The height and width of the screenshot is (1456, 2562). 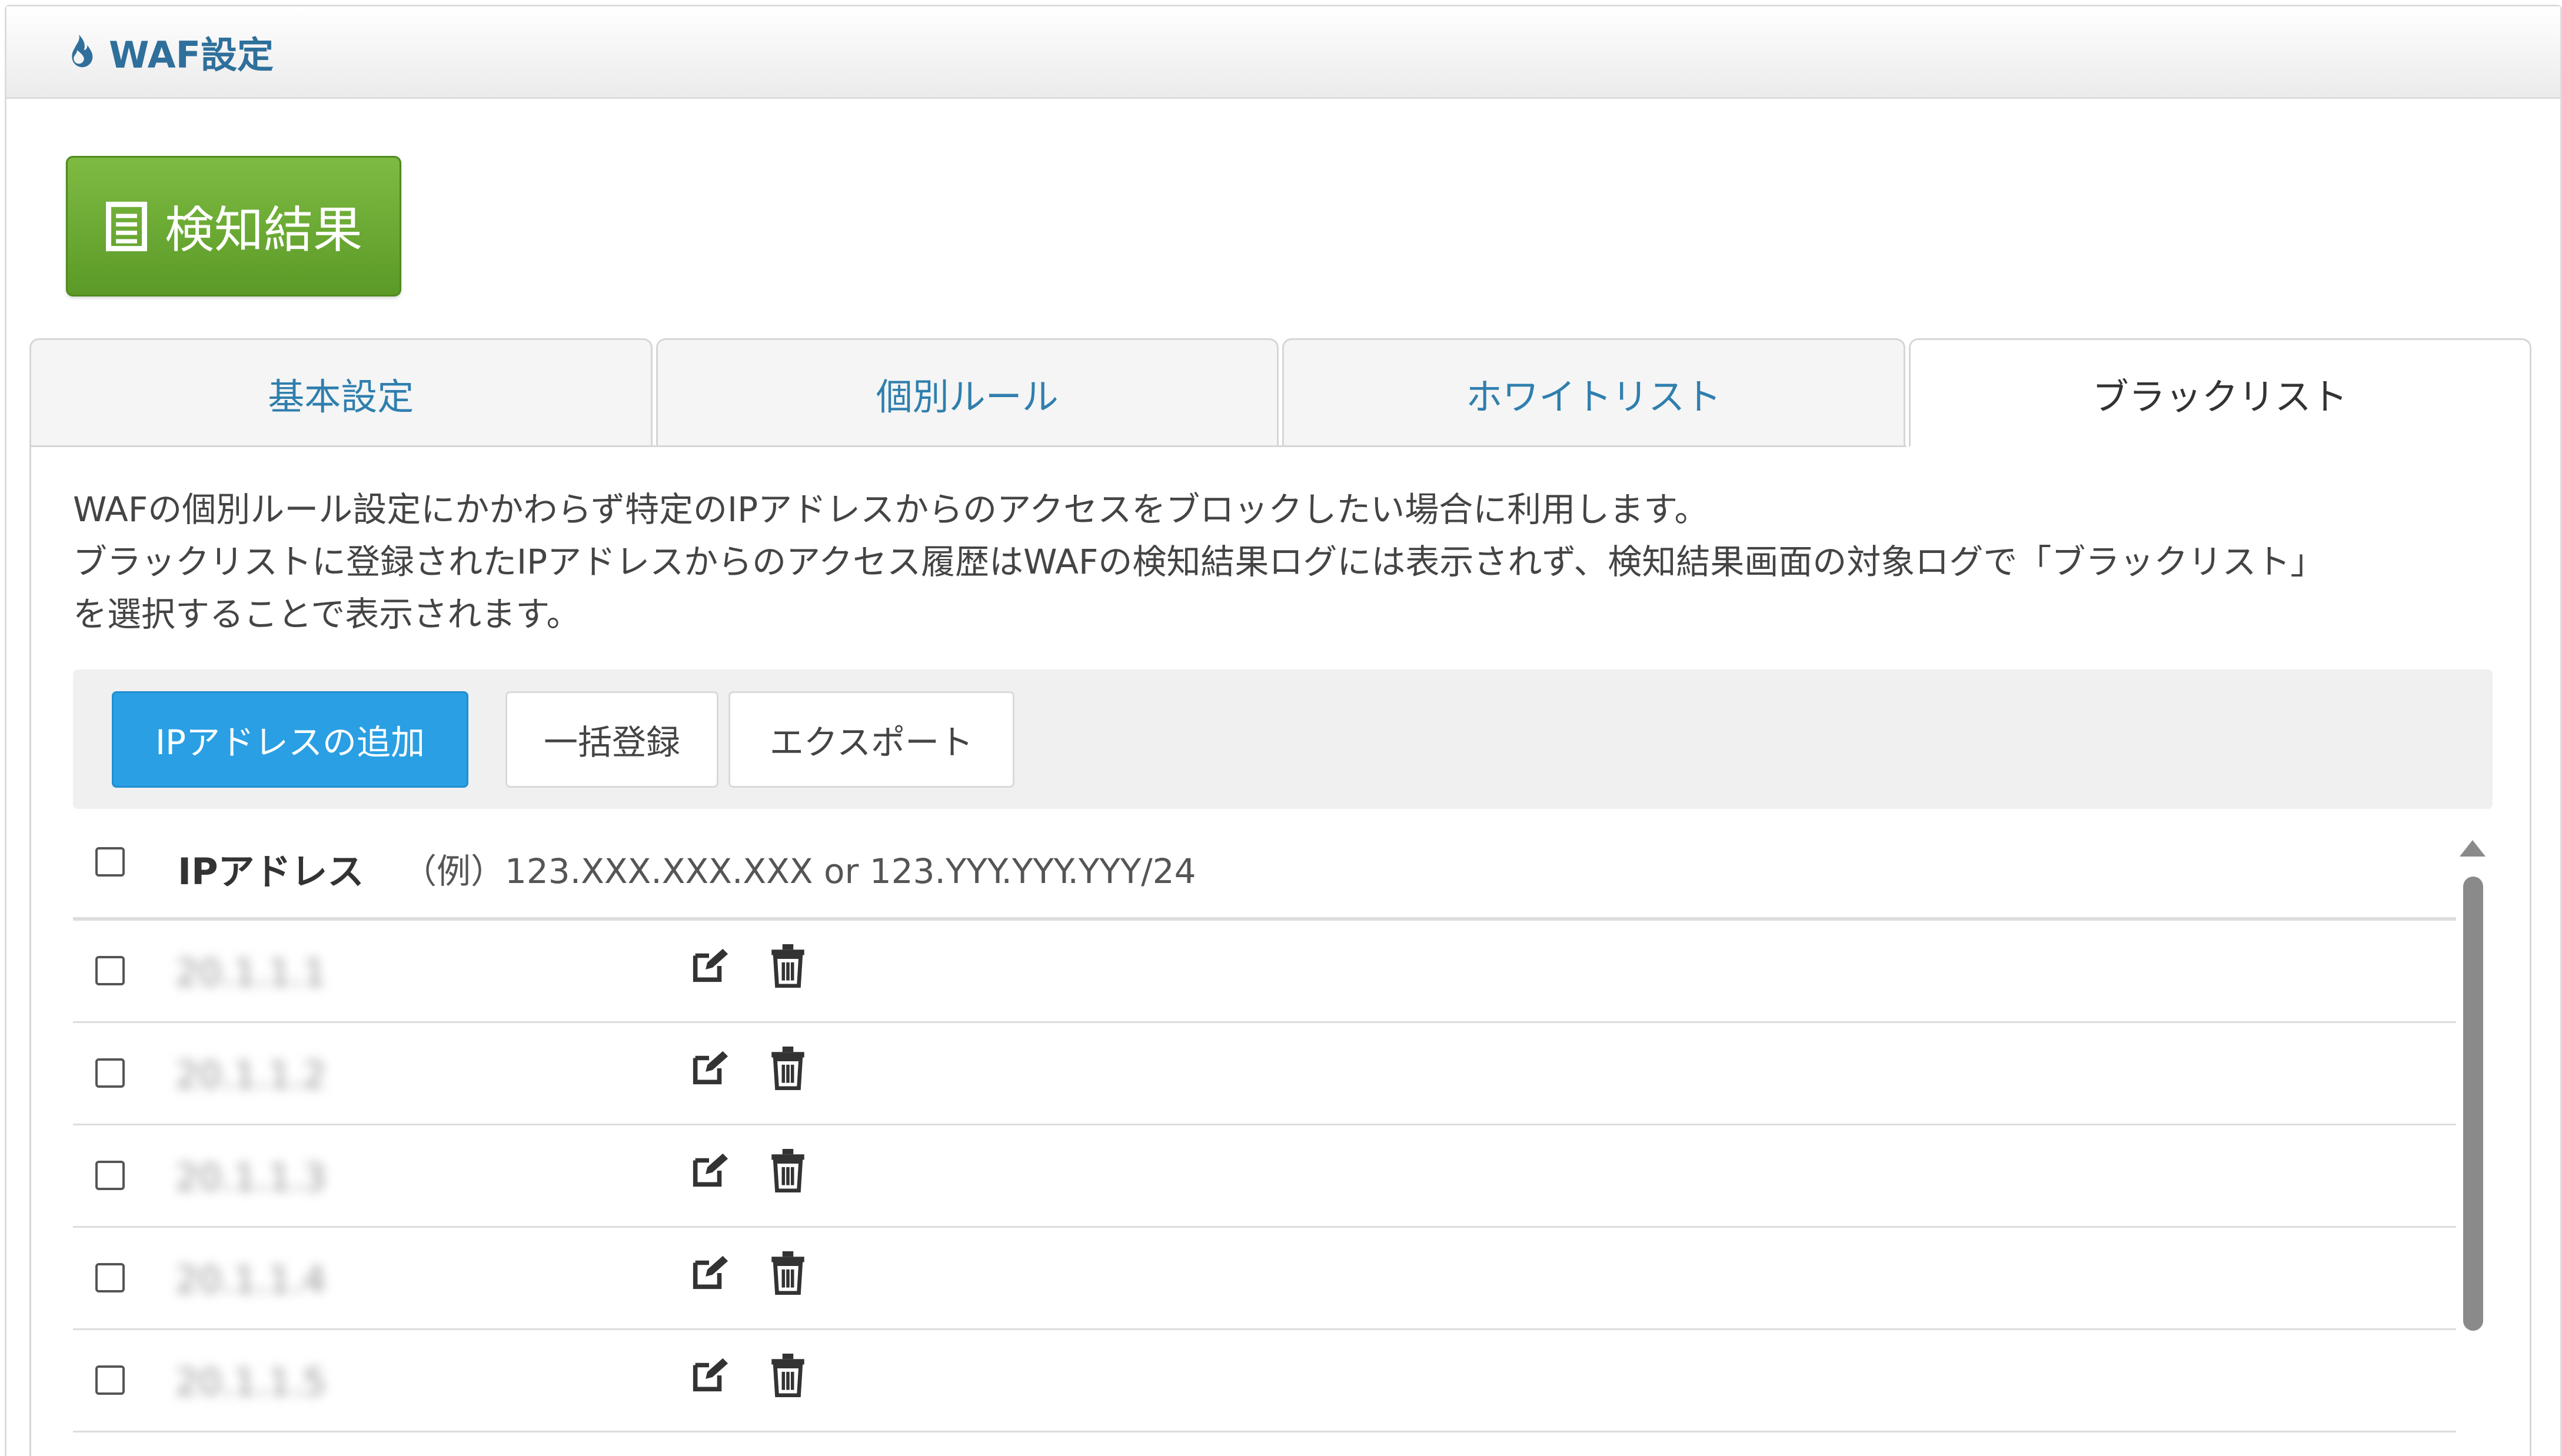 I want to click on select-all-checkbox, so click(x=110, y=862).